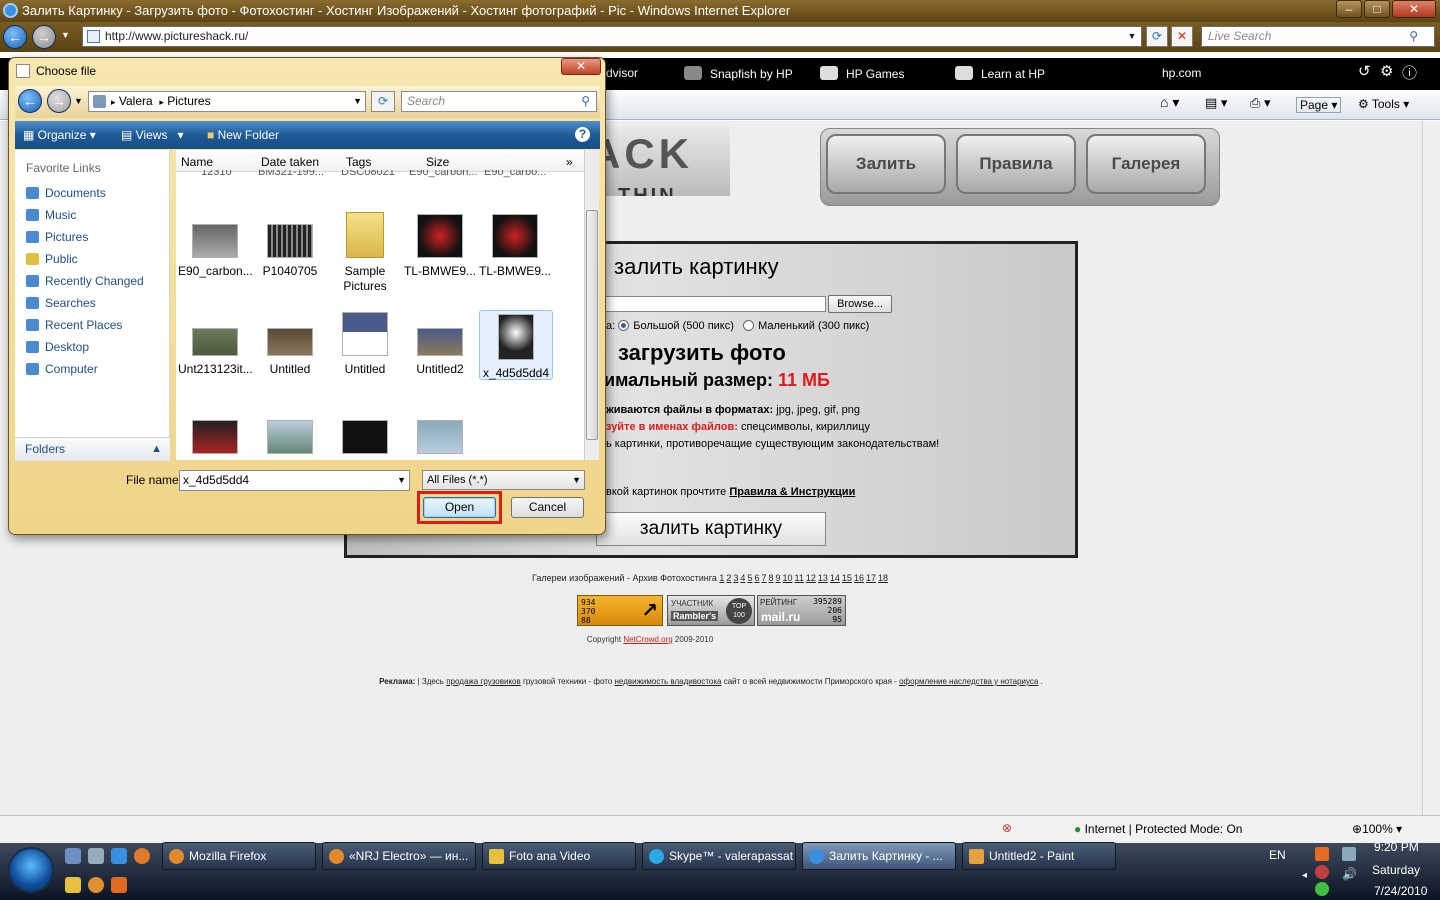  What do you see at coordinates (847, 578) in the screenshot?
I see `gallery-page-link: 15` at bounding box center [847, 578].